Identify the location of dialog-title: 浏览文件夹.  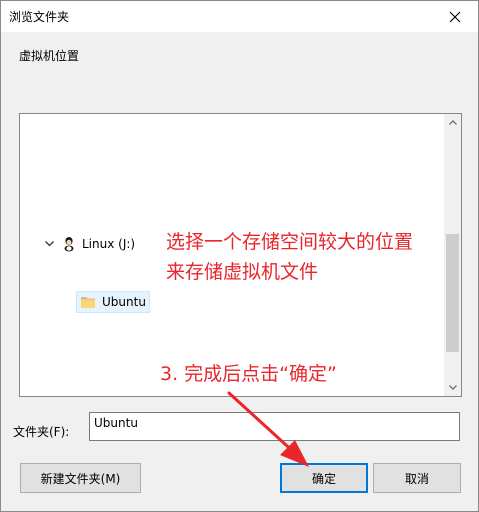
(39, 17).